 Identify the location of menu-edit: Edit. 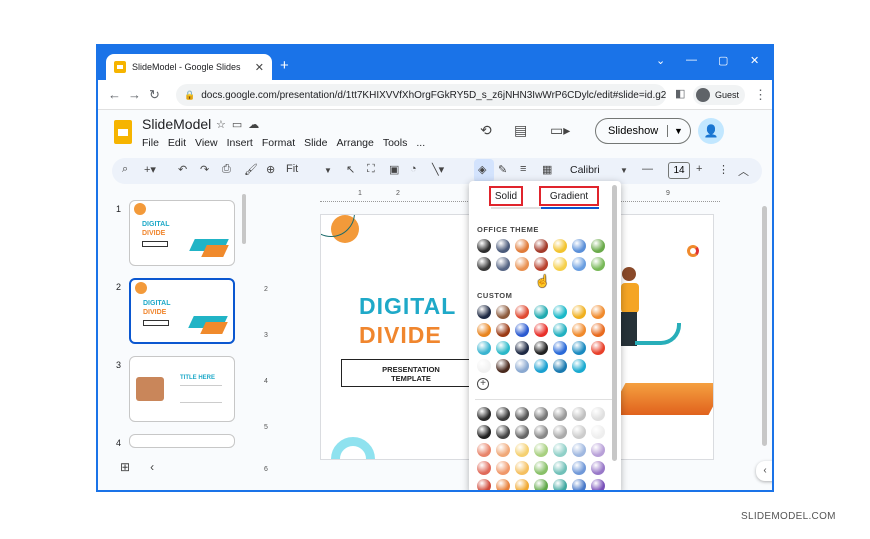
(177, 143).